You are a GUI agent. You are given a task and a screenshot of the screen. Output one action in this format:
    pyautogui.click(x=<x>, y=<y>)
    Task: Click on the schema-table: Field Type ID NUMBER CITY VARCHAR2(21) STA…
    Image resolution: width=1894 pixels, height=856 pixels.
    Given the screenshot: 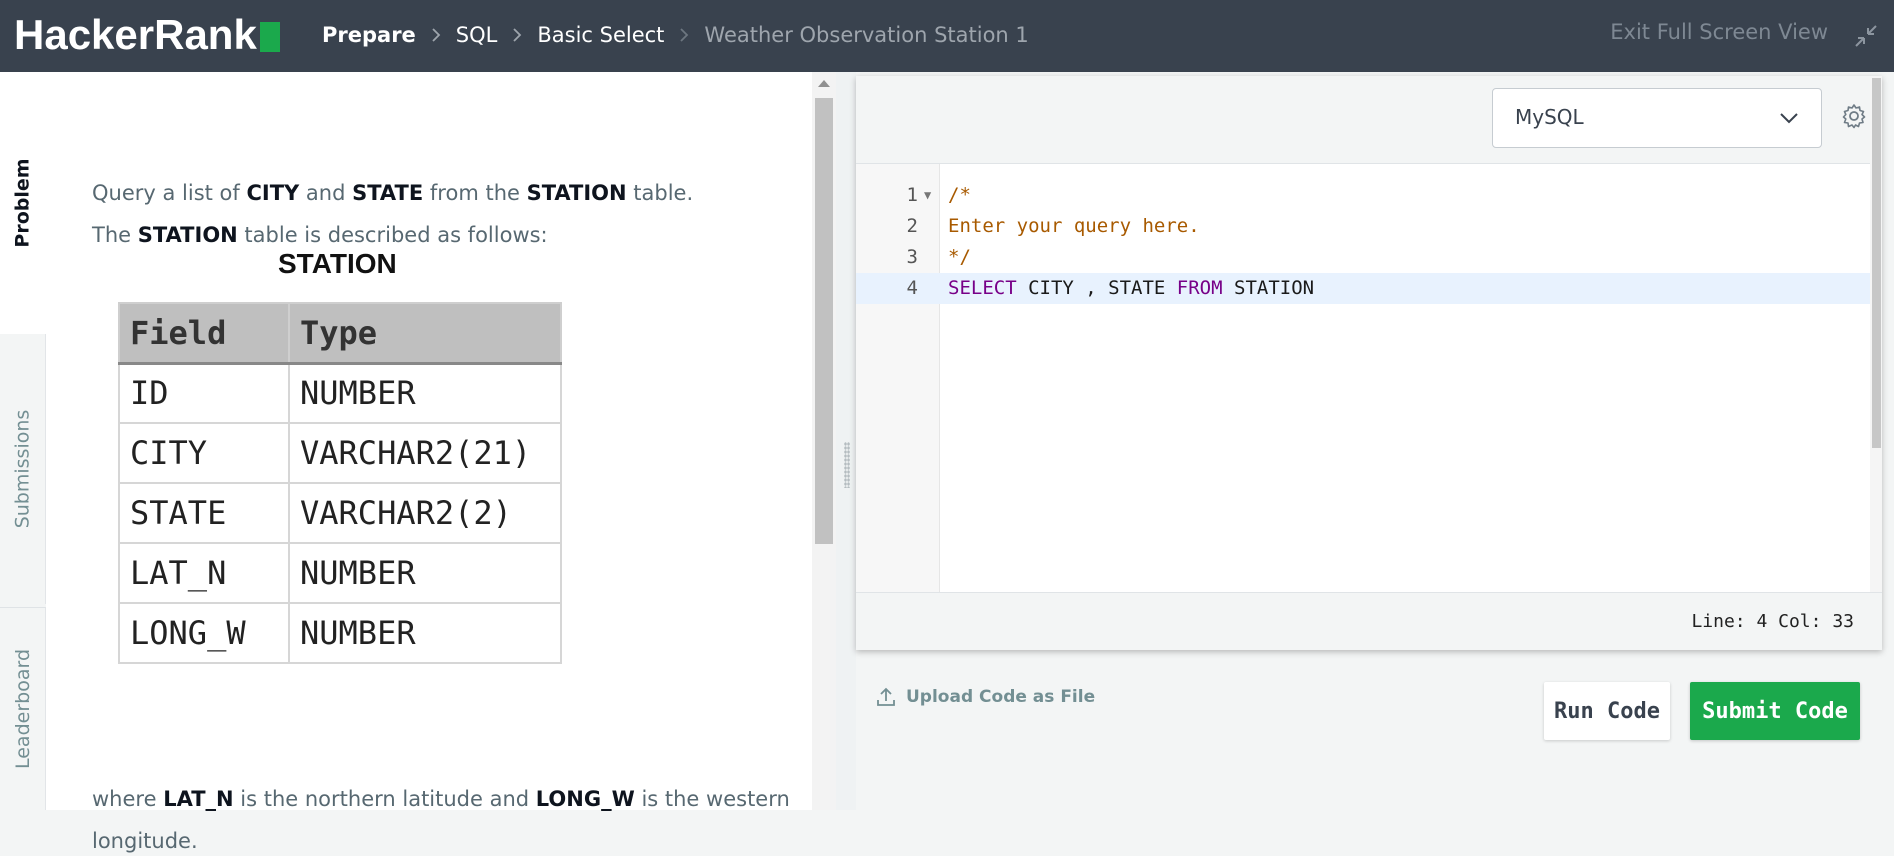 What is the action you would take?
    pyautogui.click(x=340, y=483)
    